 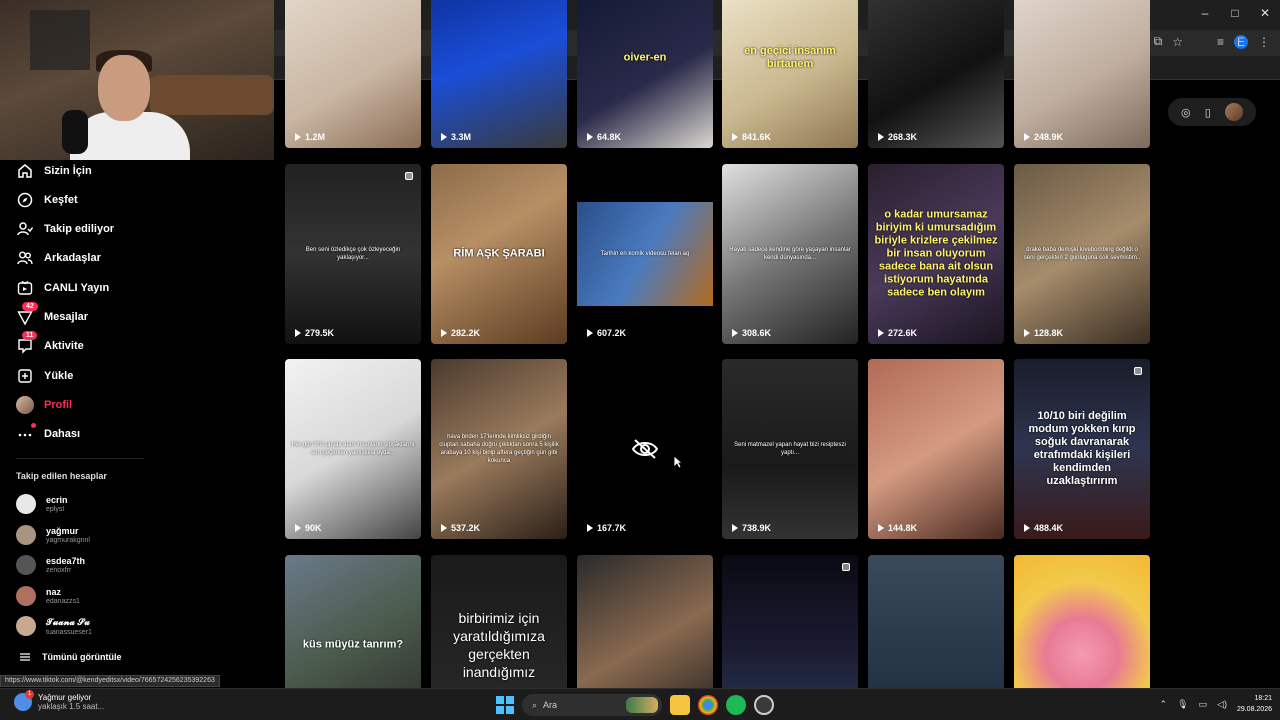 What do you see at coordinates (1220, 42) in the screenshot?
I see `media-controls-icon: ≡` at bounding box center [1220, 42].